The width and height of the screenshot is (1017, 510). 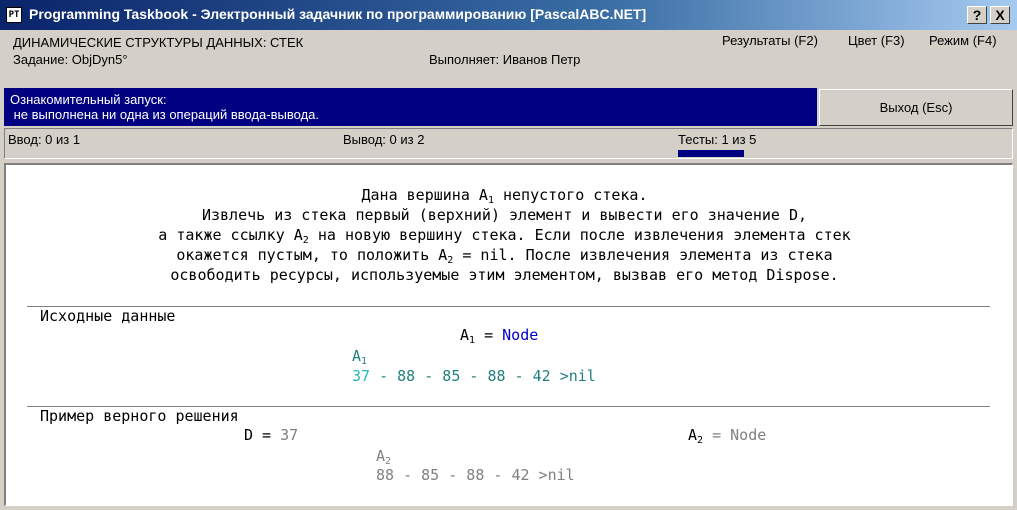 I want to click on color-menu-item: Цвет (F3), so click(x=876, y=40).